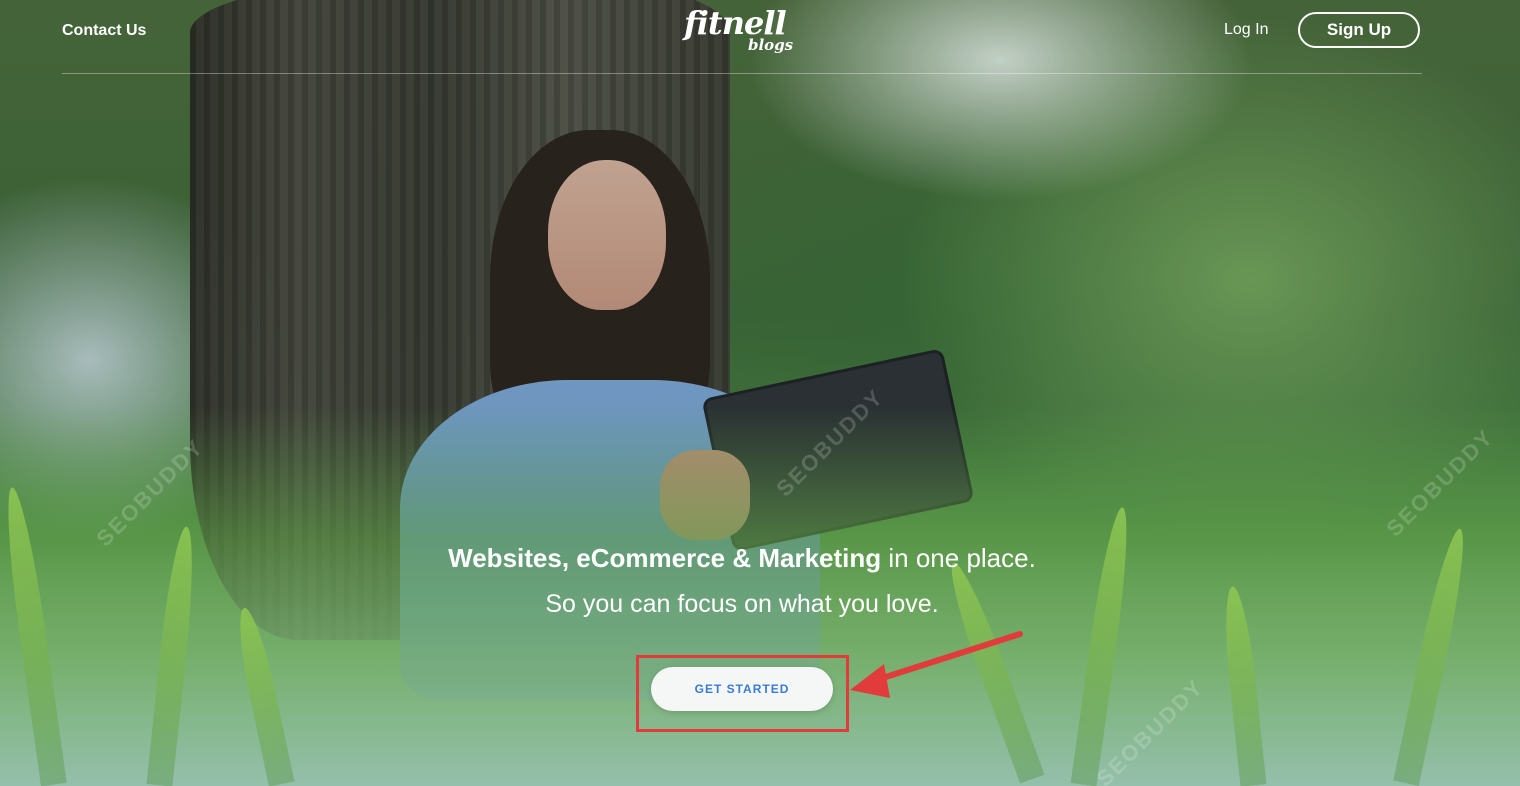 Image resolution: width=1520 pixels, height=786 pixels. I want to click on fitnell-blogs-logo: fitnell blogs, so click(744, 32).